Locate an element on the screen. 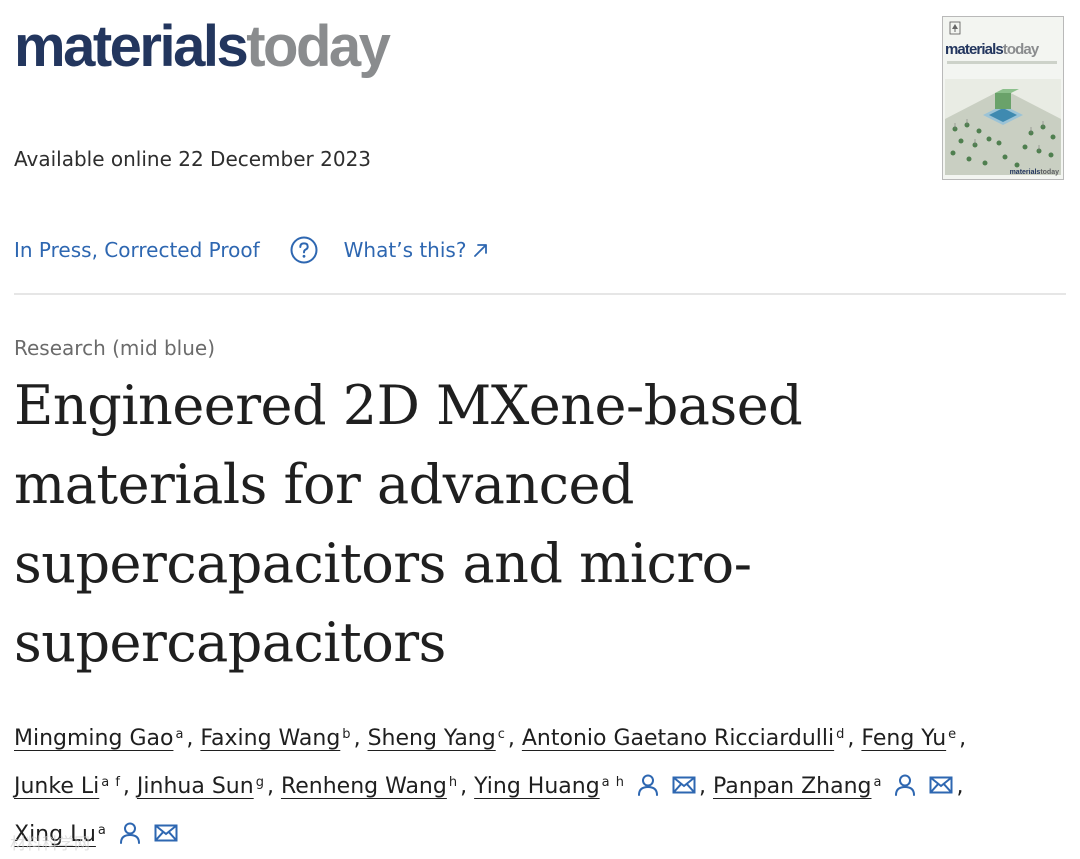  author-link: Feng Yu is located at coordinates (903, 738).